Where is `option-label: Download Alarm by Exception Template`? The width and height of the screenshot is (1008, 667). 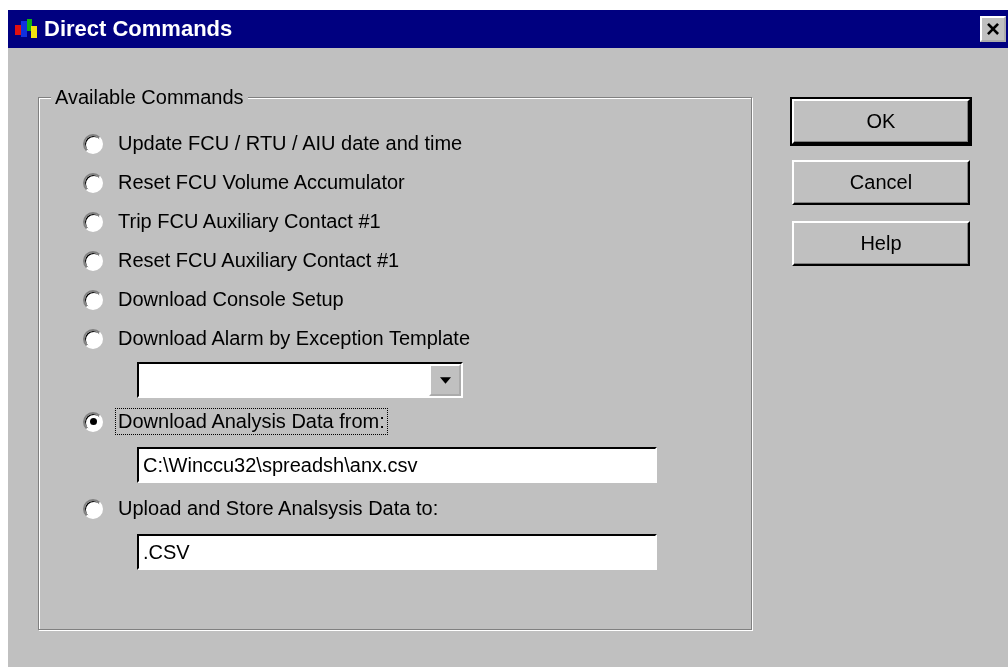
option-label: Download Alarm by Exception Template is located at coordinates (294, 338).